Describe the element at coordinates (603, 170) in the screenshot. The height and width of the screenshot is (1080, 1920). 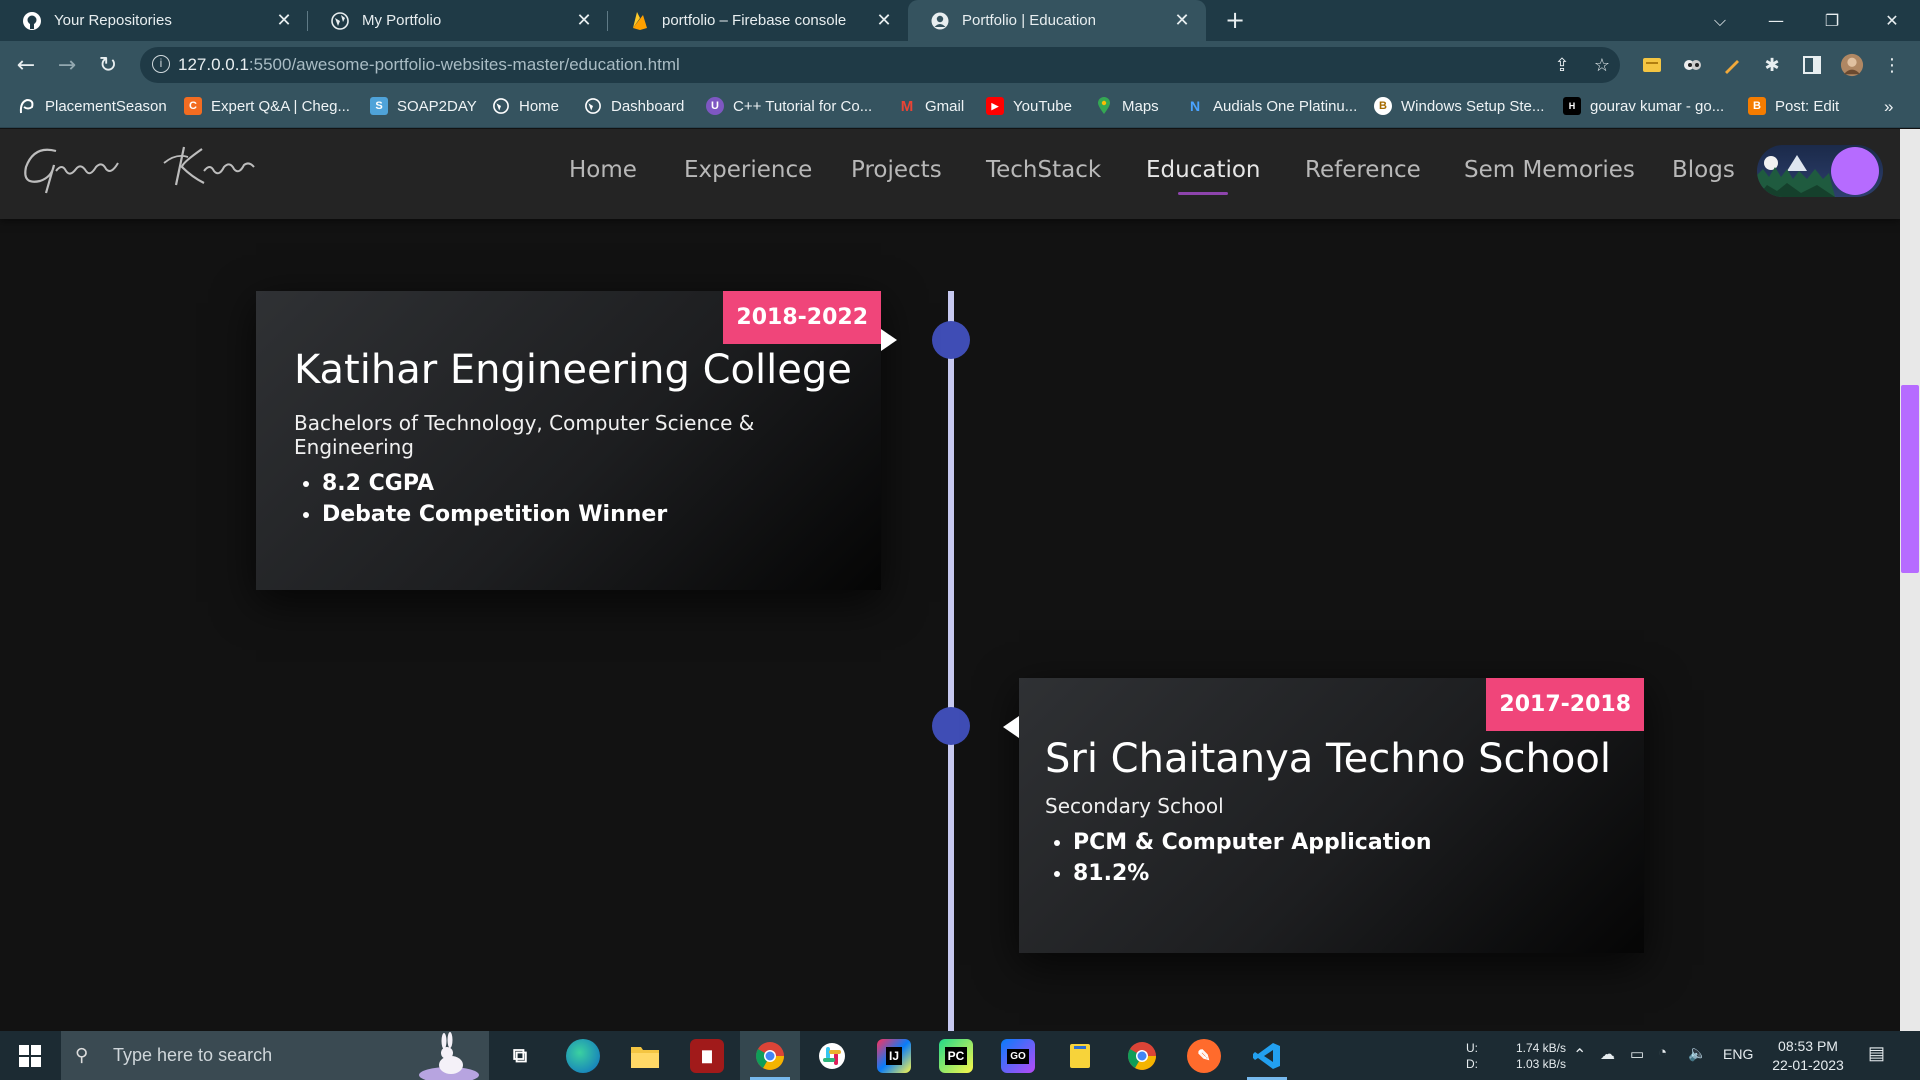
I see `nav-home: Home` at that location.